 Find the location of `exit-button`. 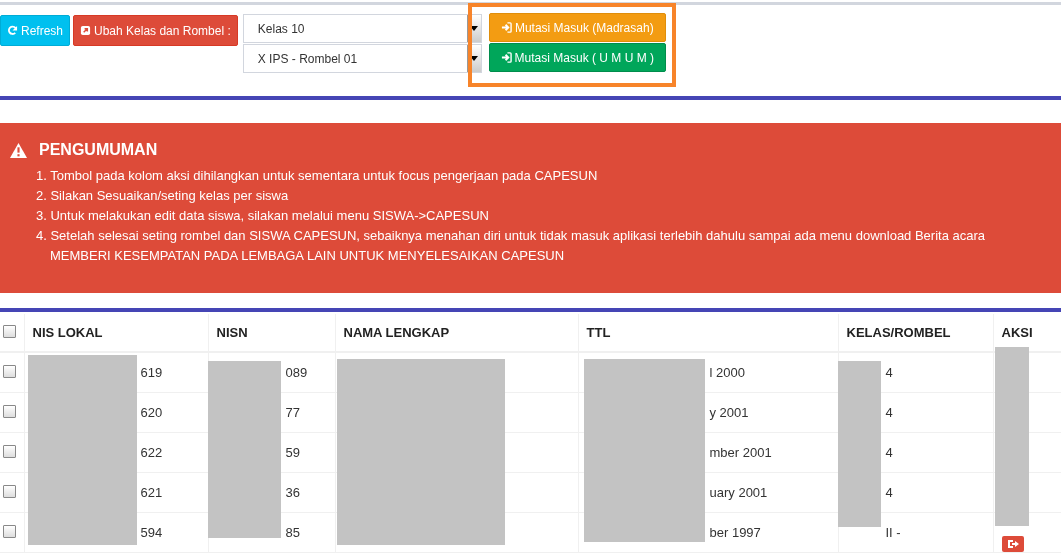

exit-button is located at coordinates (1012, 544).